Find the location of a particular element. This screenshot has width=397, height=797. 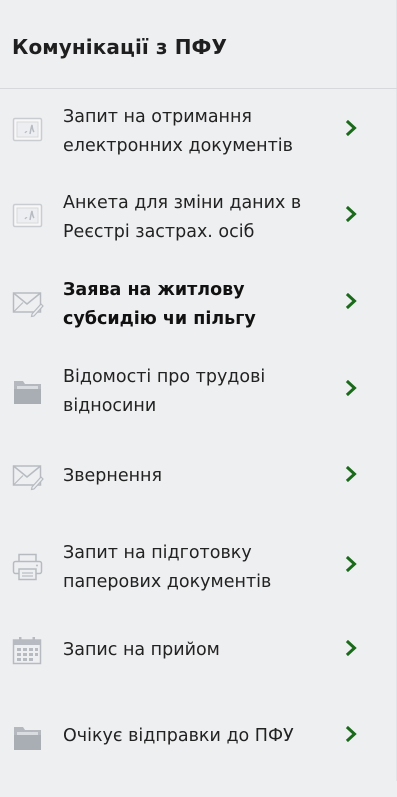

menu-item-housing-subsidy: Заява на житлову субсидію чи пільгу is located at coordinates (198, 322).